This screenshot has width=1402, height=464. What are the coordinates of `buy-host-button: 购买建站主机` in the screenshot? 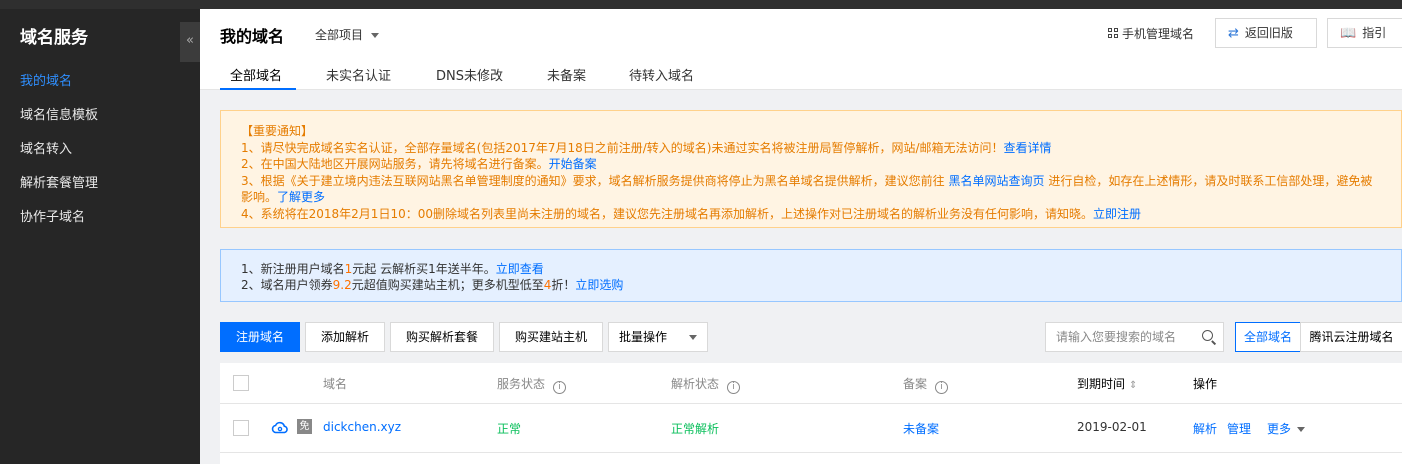 It's located at (551, 337).